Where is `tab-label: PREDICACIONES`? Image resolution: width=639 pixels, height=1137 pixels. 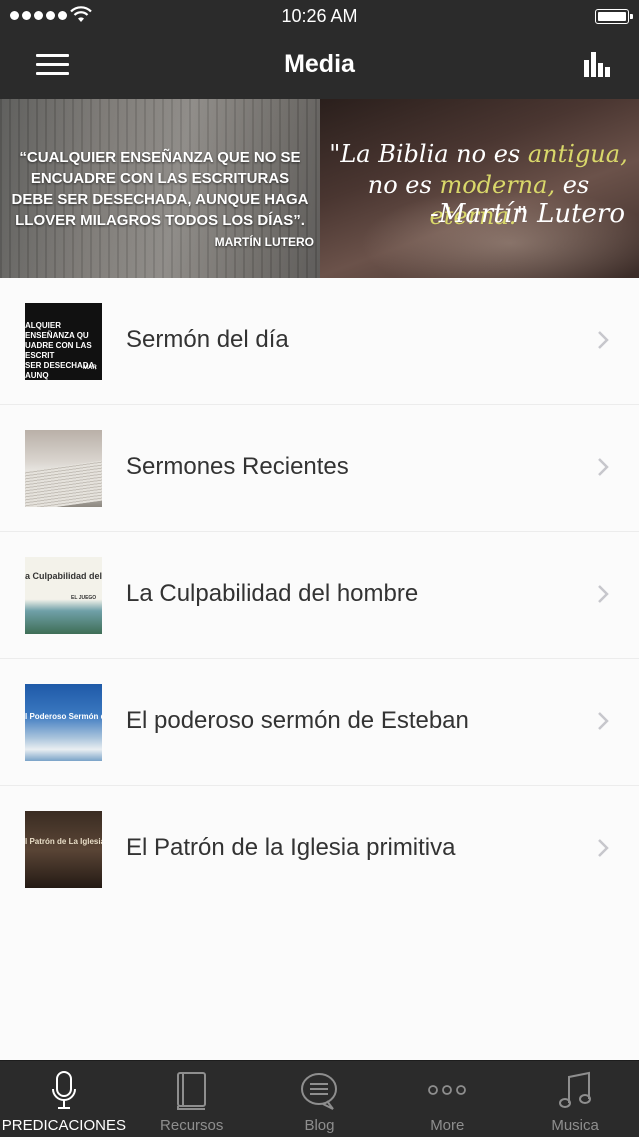 tab-label: PREDICACIONES is located at coordinates (63, 1125).